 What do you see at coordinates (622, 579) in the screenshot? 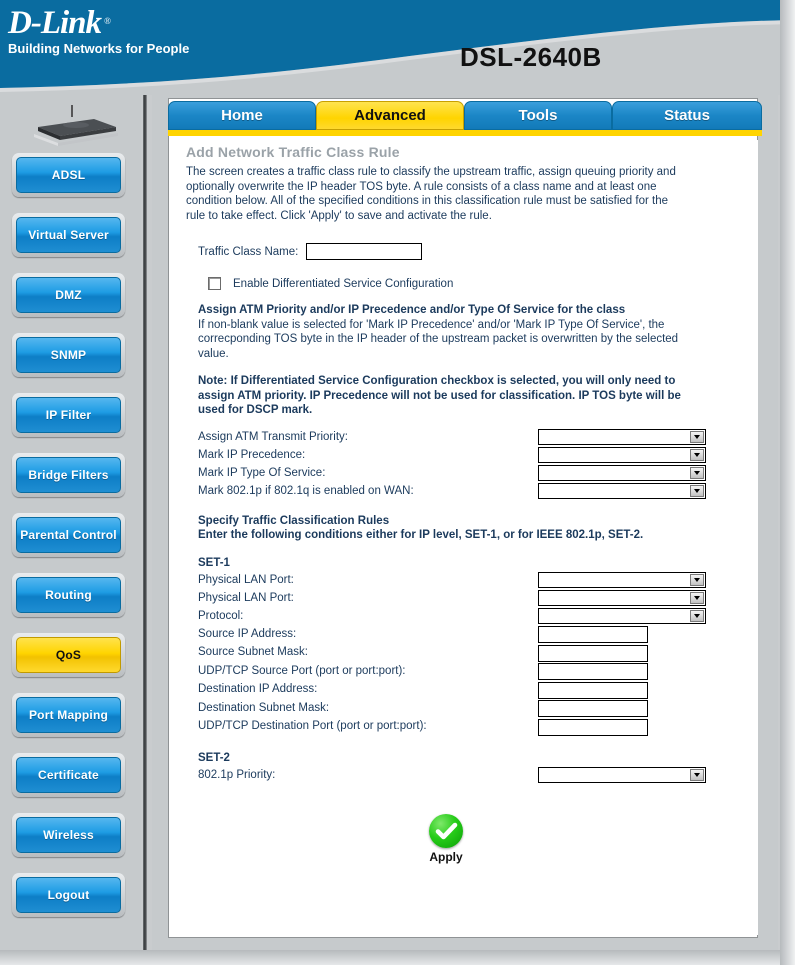
I see `physical-lan-port-1-select` at bounding box center [622, 579].